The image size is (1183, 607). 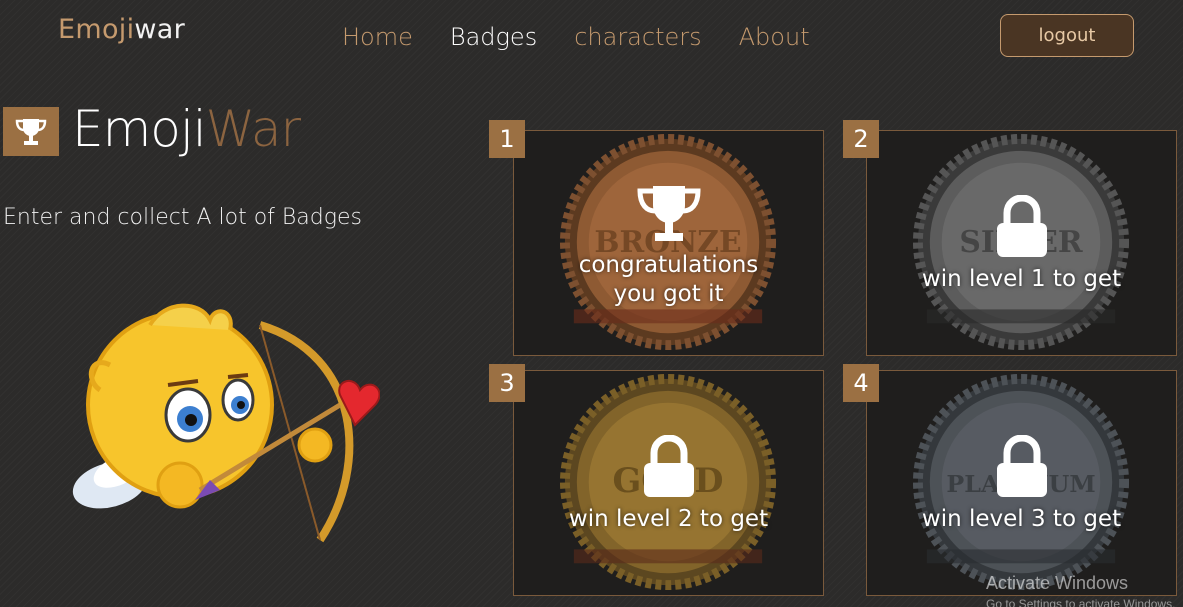 What do you see at coordinates (226, 423) in the screenshot?
I see `cupid-emoji-illustration` at bounding box center [226, 423].